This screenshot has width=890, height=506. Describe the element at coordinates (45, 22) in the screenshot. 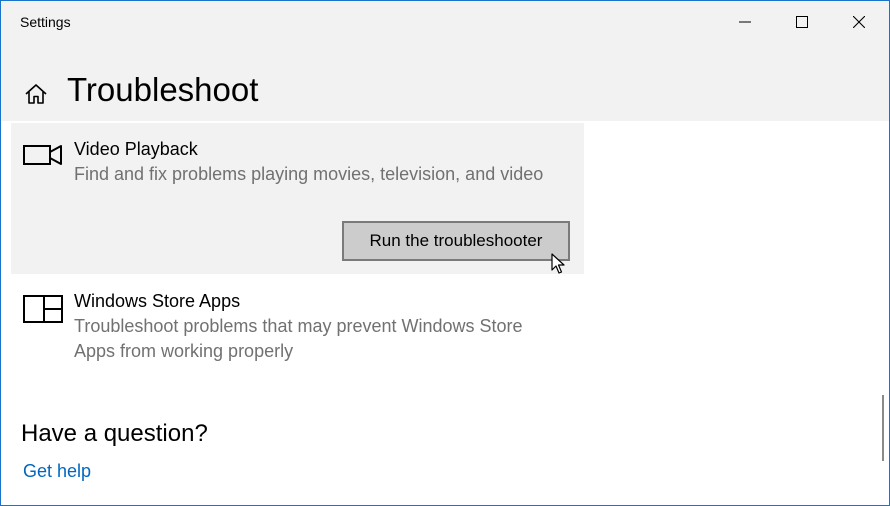

I see `window-title: Settings` at that location.